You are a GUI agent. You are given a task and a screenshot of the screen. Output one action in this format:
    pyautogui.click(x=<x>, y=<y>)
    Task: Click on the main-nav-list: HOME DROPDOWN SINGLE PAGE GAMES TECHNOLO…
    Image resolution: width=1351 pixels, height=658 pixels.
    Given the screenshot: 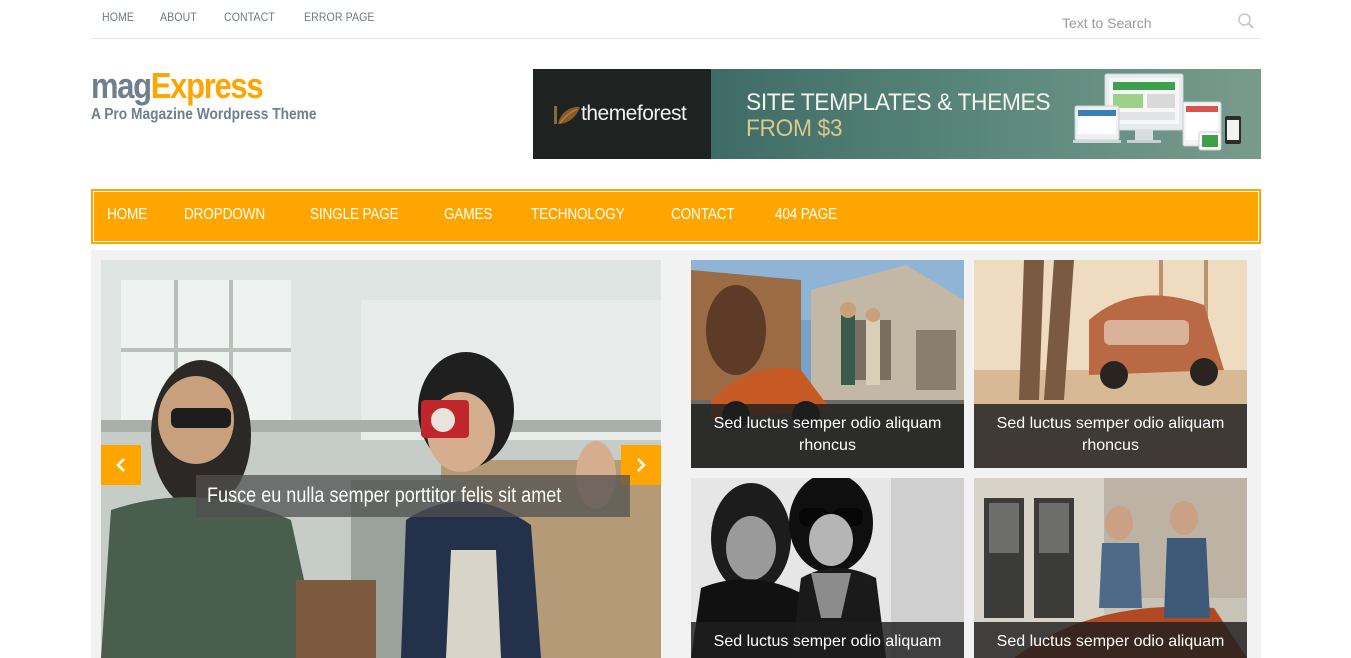 What is the action you would take?
    pyautogui.click(x=492, y=215)
    